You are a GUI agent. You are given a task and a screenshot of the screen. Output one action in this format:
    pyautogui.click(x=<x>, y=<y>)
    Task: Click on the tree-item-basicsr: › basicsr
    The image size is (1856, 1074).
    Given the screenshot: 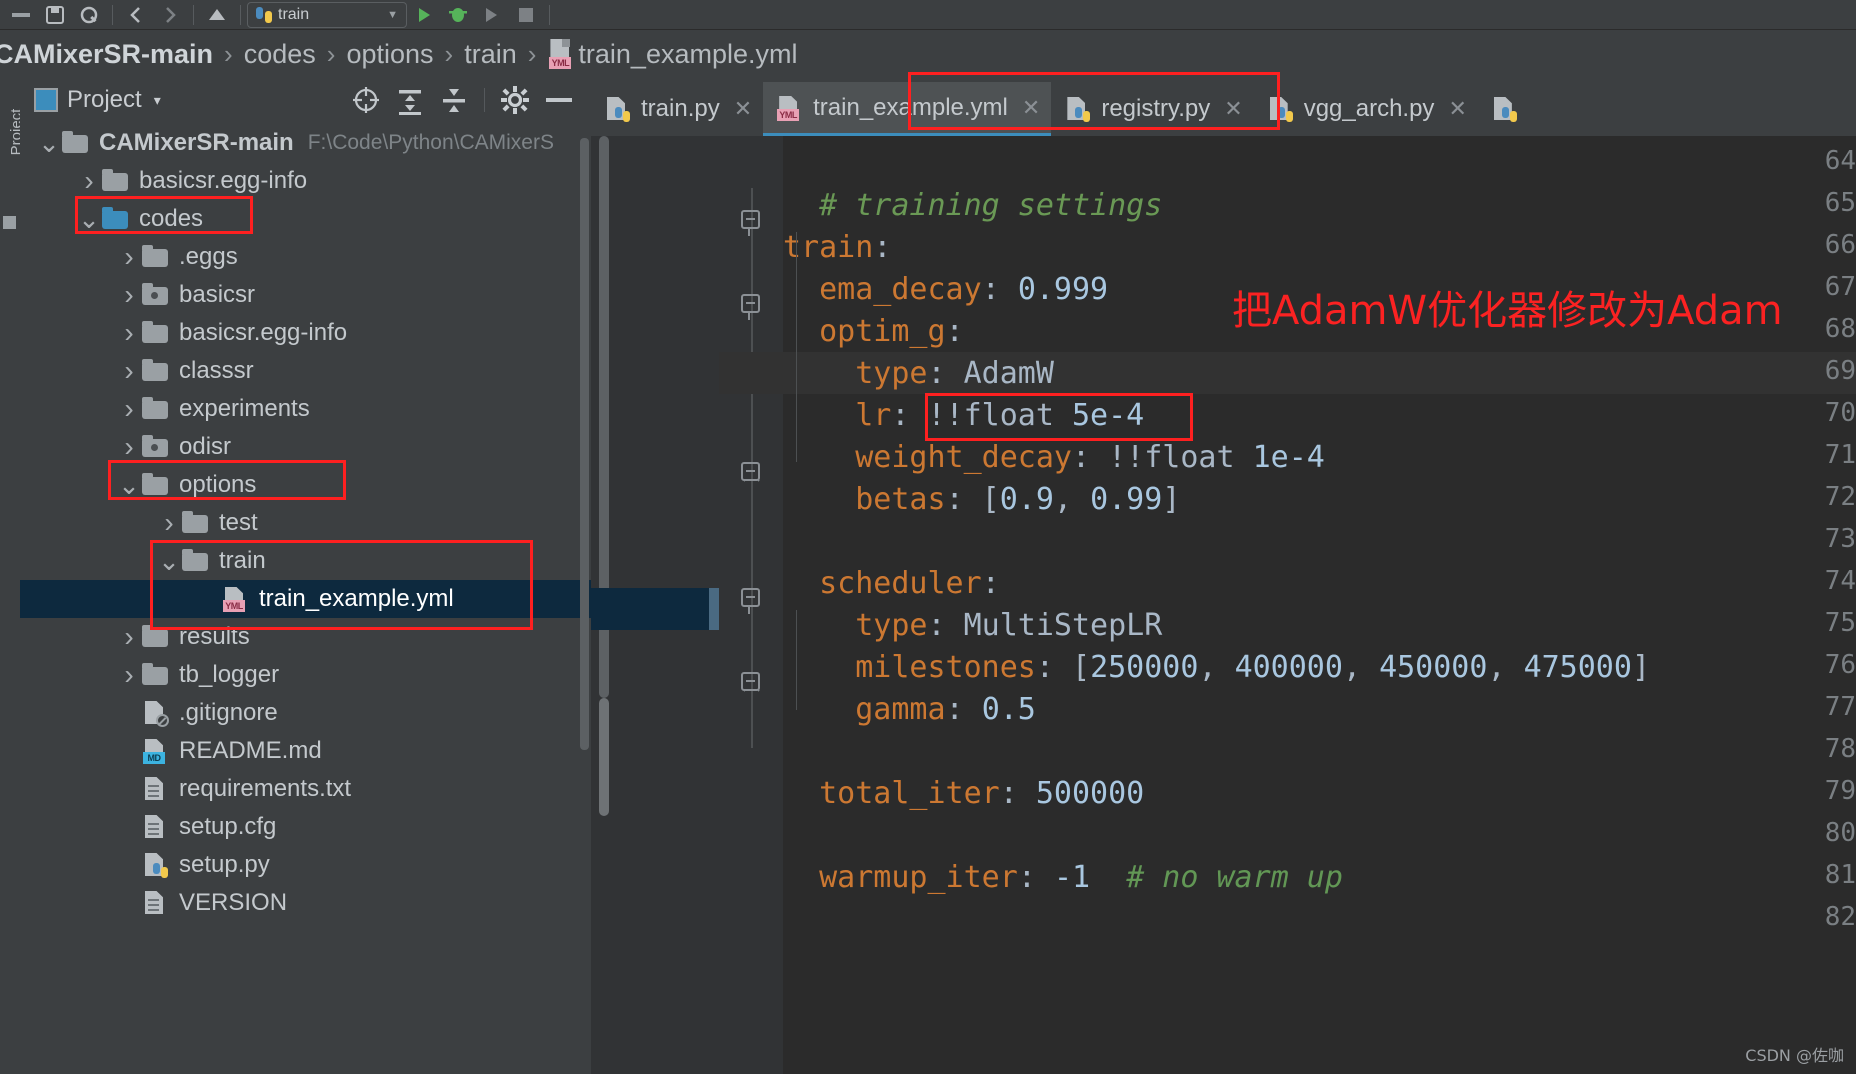 What is the action you would take?
    pyautogui.click(x=305, y=295)
    